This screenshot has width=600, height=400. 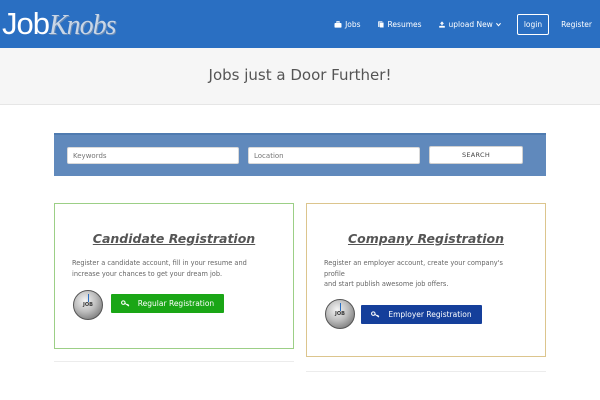 I want to click on candidate-registration-title: Candidate Registration, so click(x=174, y=238).